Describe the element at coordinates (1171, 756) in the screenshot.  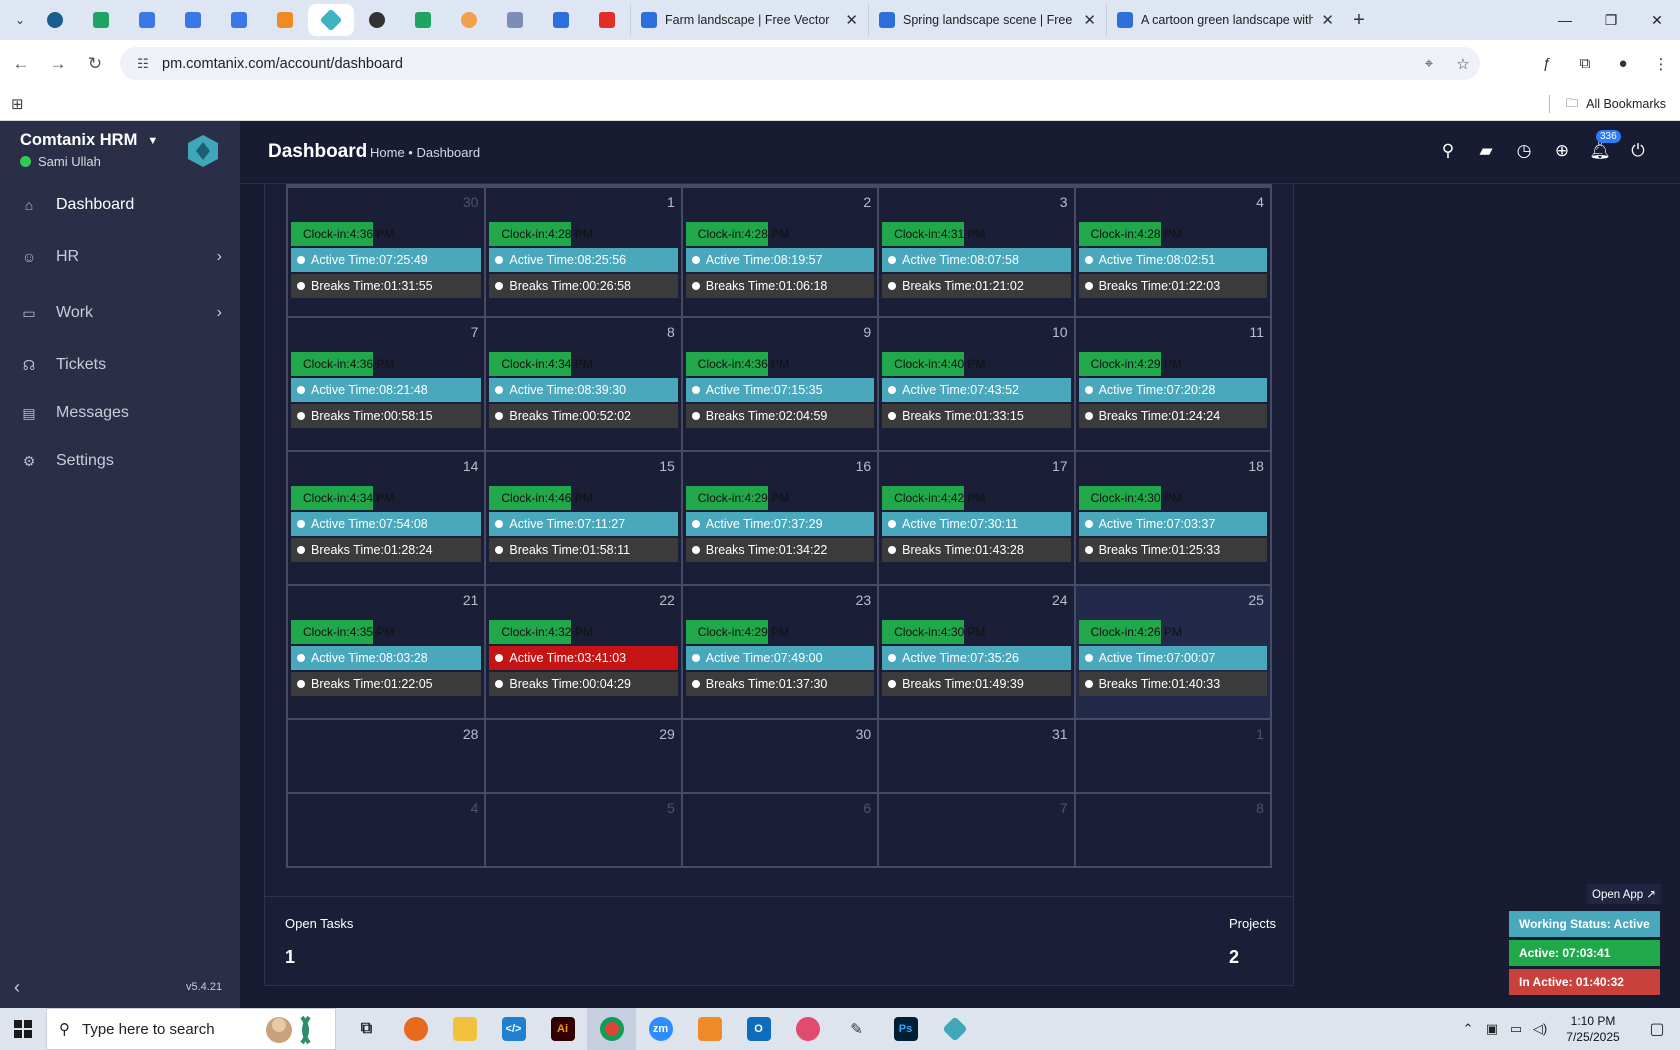
I see `calendar-day: 1` at that location.